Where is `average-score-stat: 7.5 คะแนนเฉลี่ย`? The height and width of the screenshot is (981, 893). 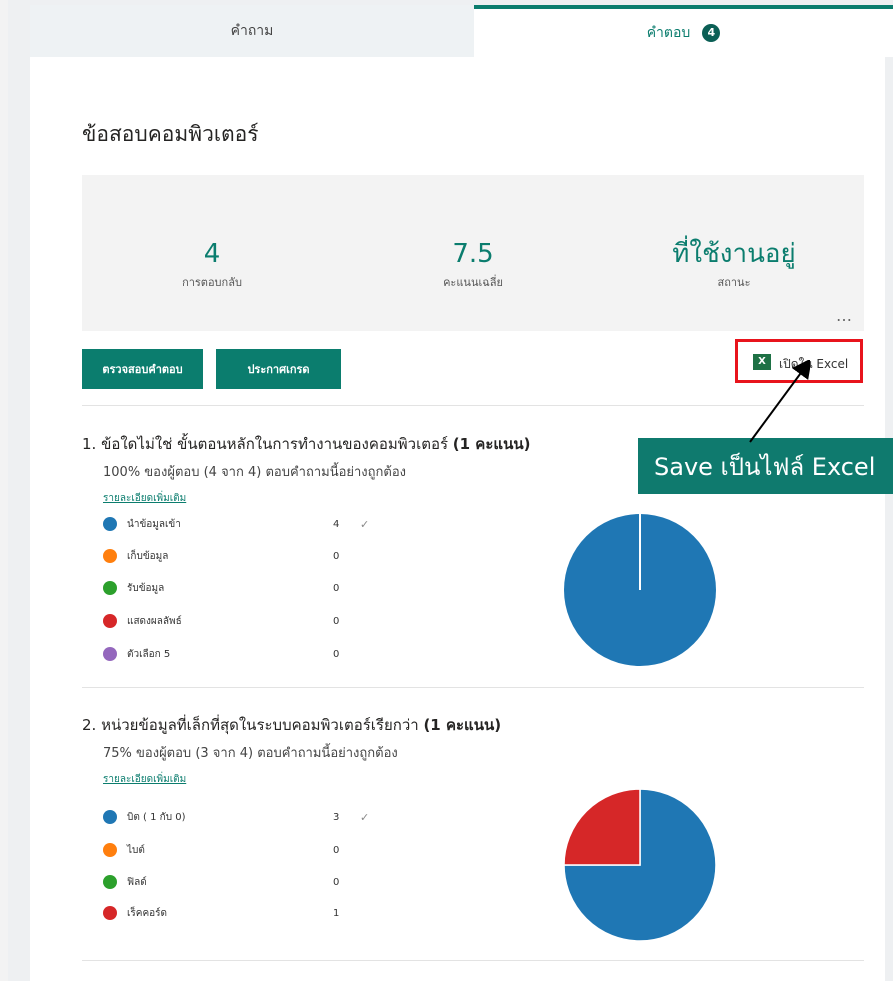
average-score-stat: 7.5 คะแนนเฉลี่ย is located at coordinates (473, 264).